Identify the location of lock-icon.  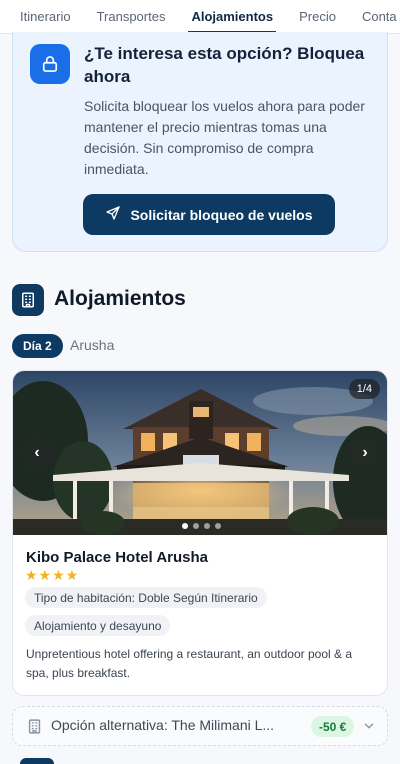
(50, 64).